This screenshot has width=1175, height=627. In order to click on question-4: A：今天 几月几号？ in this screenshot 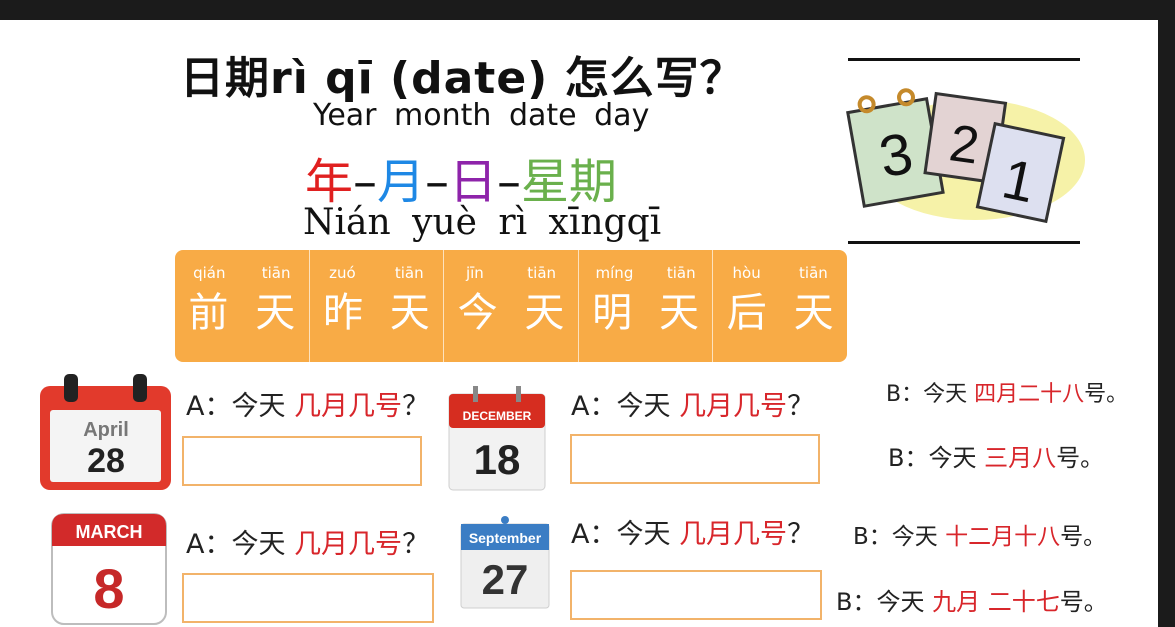, I will do `click(692, 531)`.